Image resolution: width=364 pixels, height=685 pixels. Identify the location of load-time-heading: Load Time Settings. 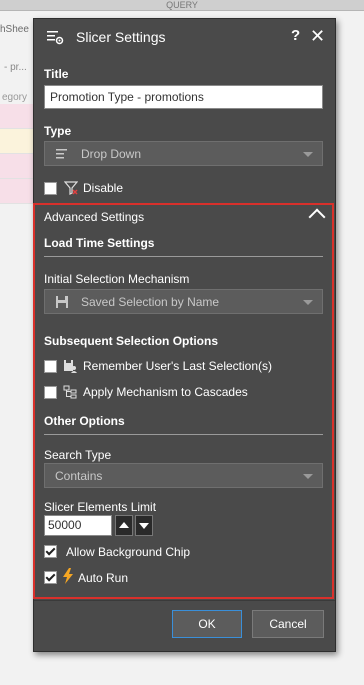
(99, 243).